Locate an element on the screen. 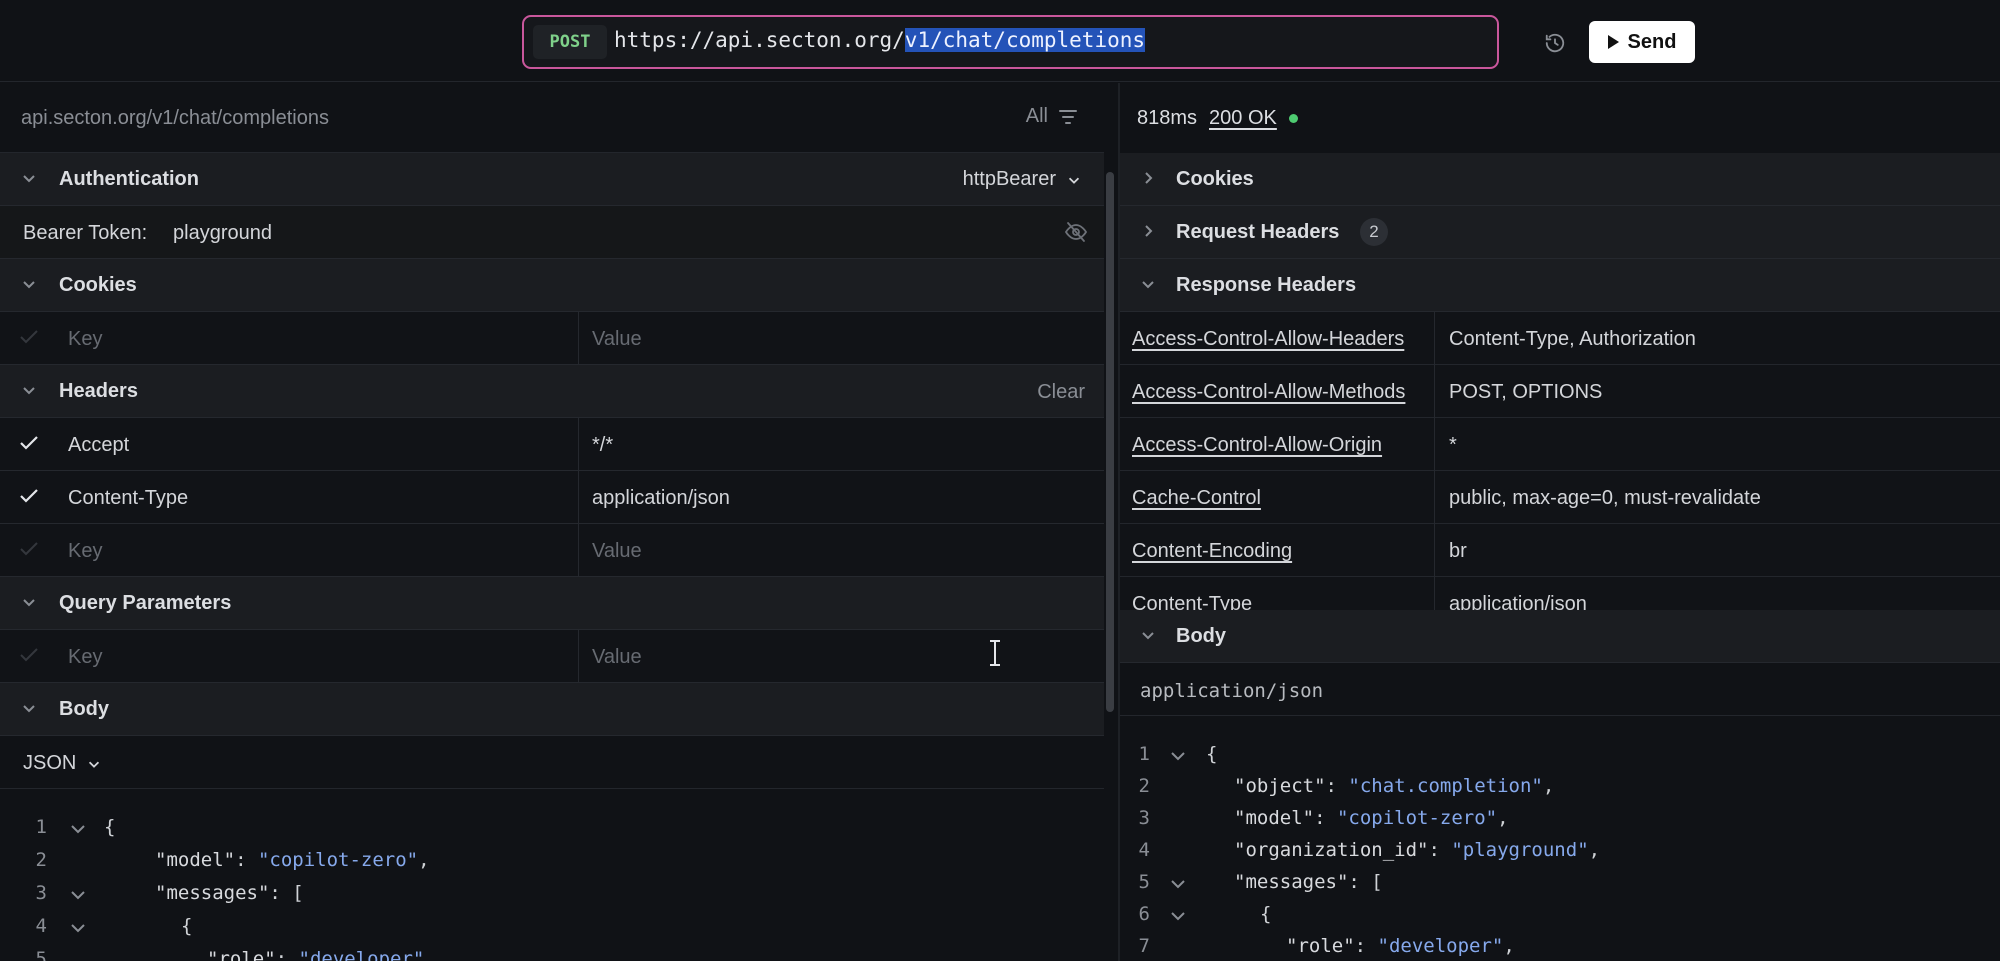  method-selector: POST is located at coordinates (570, 42).